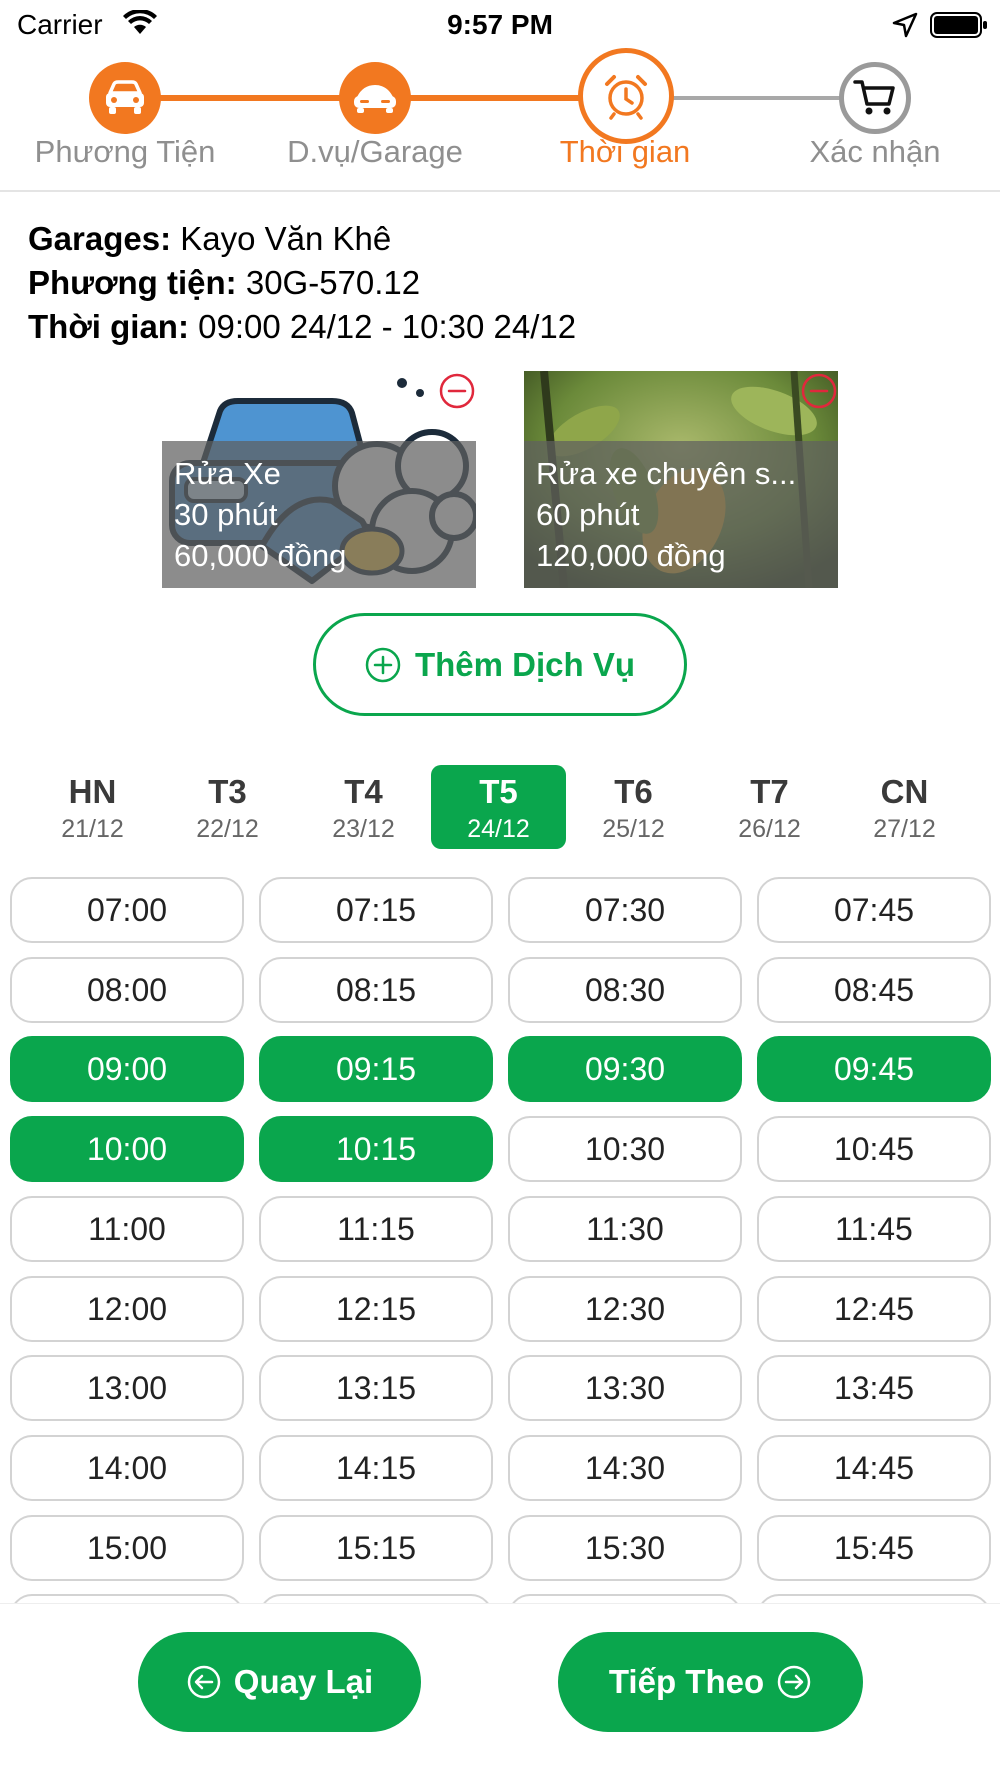 This screenshot has height=1778, width=1000. I want to click on day-name: T6, so click(633, 791).